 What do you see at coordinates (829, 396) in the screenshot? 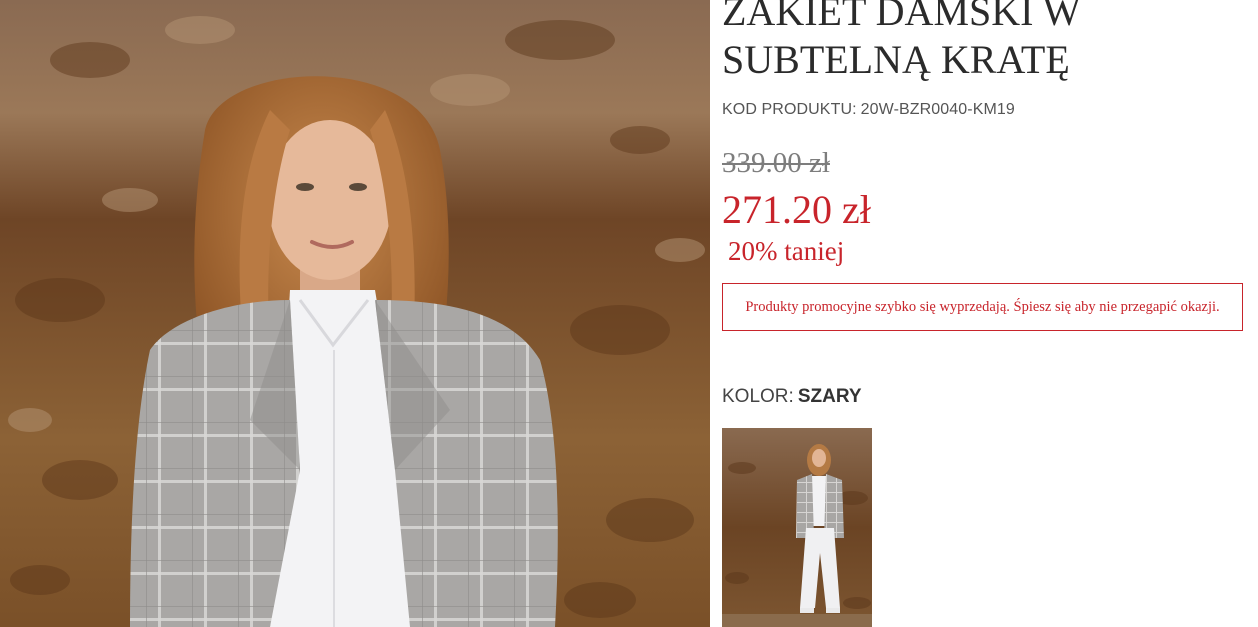
I see `selected-color: SZARY` at bounding box center [829, 396].